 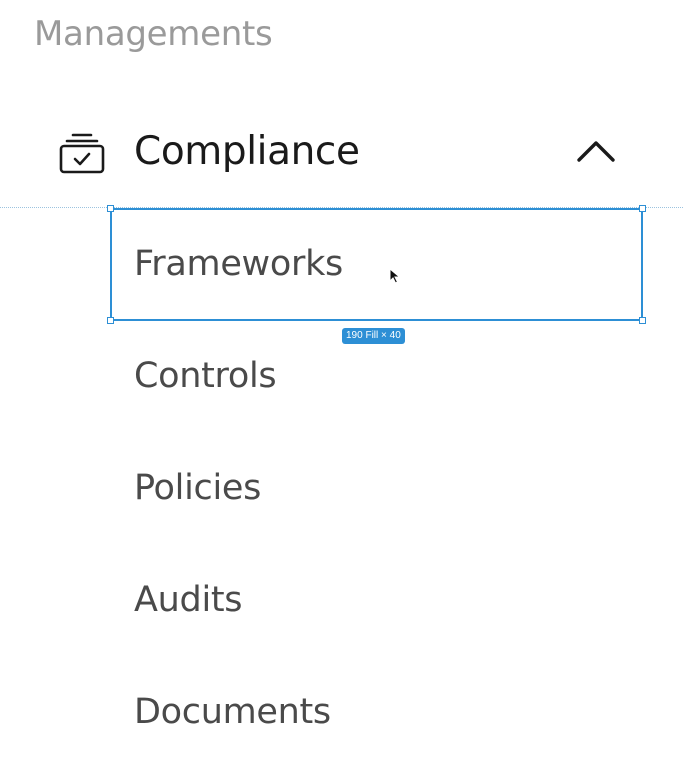 I want to click on clipboard-check-icon, so click(x=82, y=151).